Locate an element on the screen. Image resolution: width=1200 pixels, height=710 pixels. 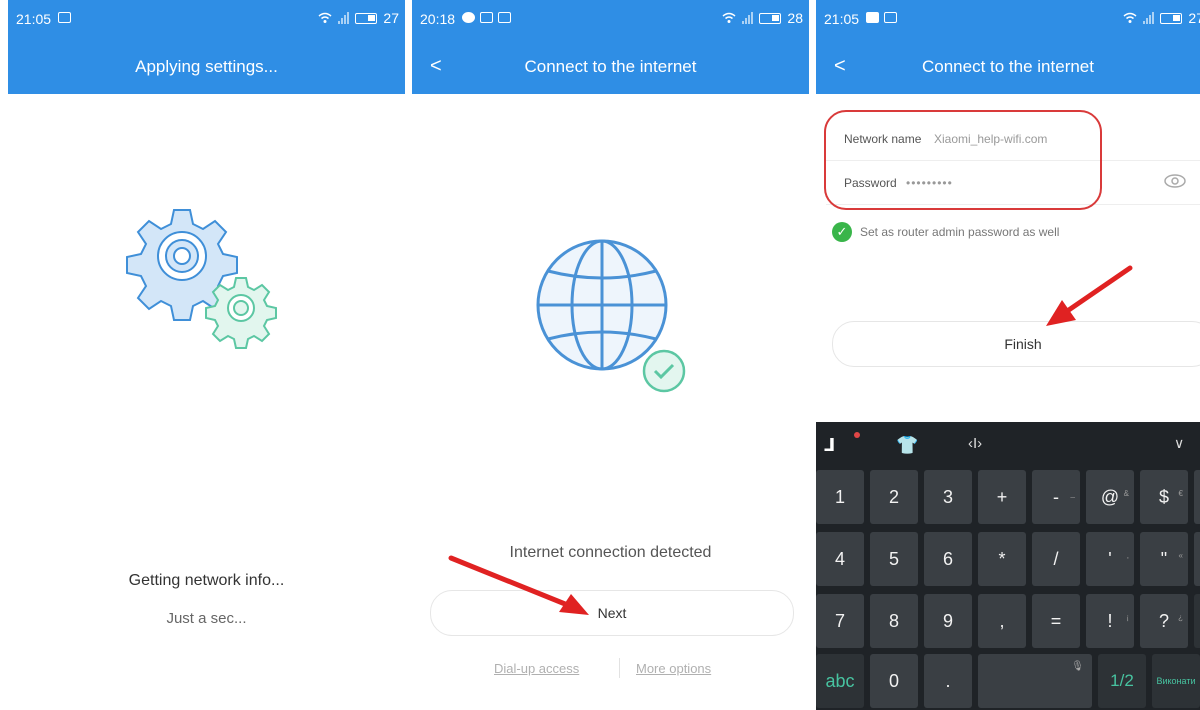
key-secondary-label: ¡ is located at coordinates (1127, 617).